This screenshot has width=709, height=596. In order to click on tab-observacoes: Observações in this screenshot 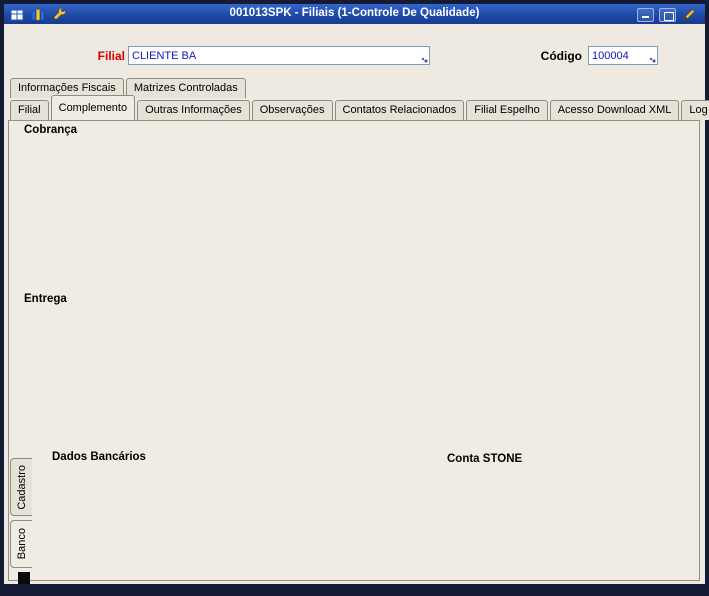, I will do `click(292, 110)`.